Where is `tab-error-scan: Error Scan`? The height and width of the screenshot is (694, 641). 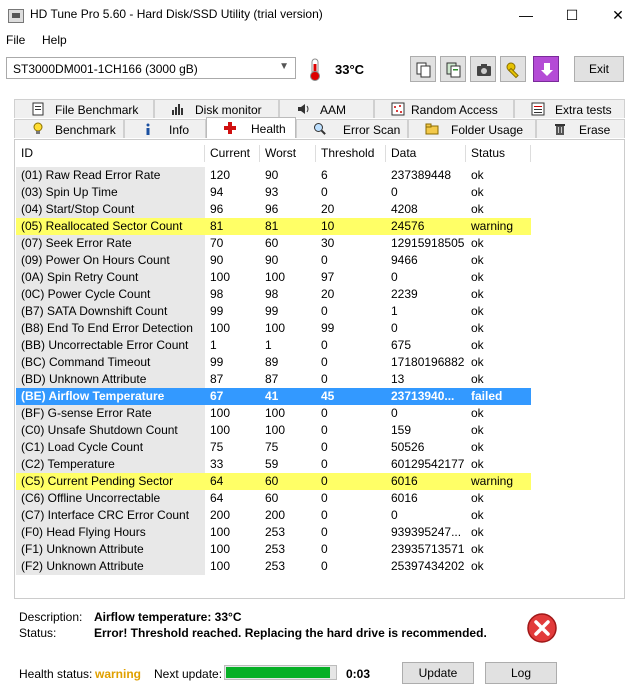
tab-error-scan: Error Scan is located at coordinates (352, 128).